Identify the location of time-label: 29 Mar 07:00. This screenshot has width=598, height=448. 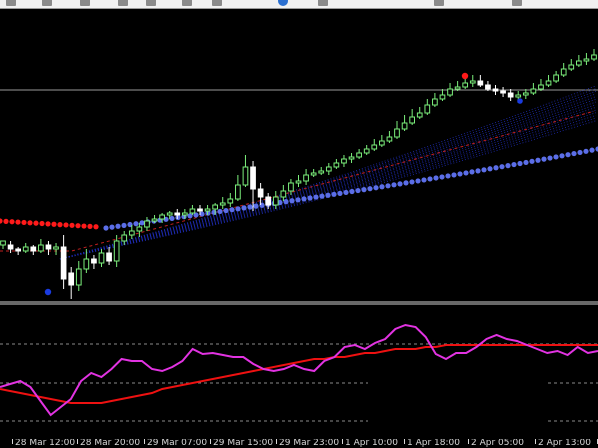
(177, 443).